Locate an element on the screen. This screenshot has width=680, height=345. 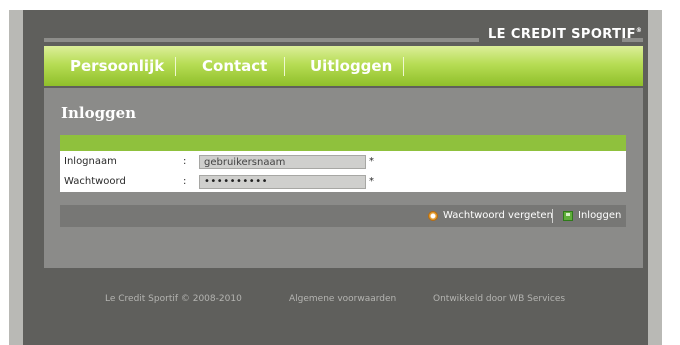
main-nav: Persoonlijk Contact Uitloggen is located at coordinates (343, 66).